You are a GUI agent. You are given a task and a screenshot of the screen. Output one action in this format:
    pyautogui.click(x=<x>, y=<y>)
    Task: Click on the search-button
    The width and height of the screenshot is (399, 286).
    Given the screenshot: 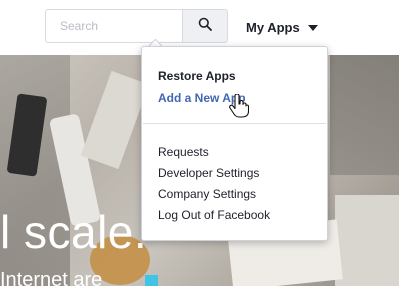 What is the action you would take?
    pyautogui.click(x=205, y=26)
    